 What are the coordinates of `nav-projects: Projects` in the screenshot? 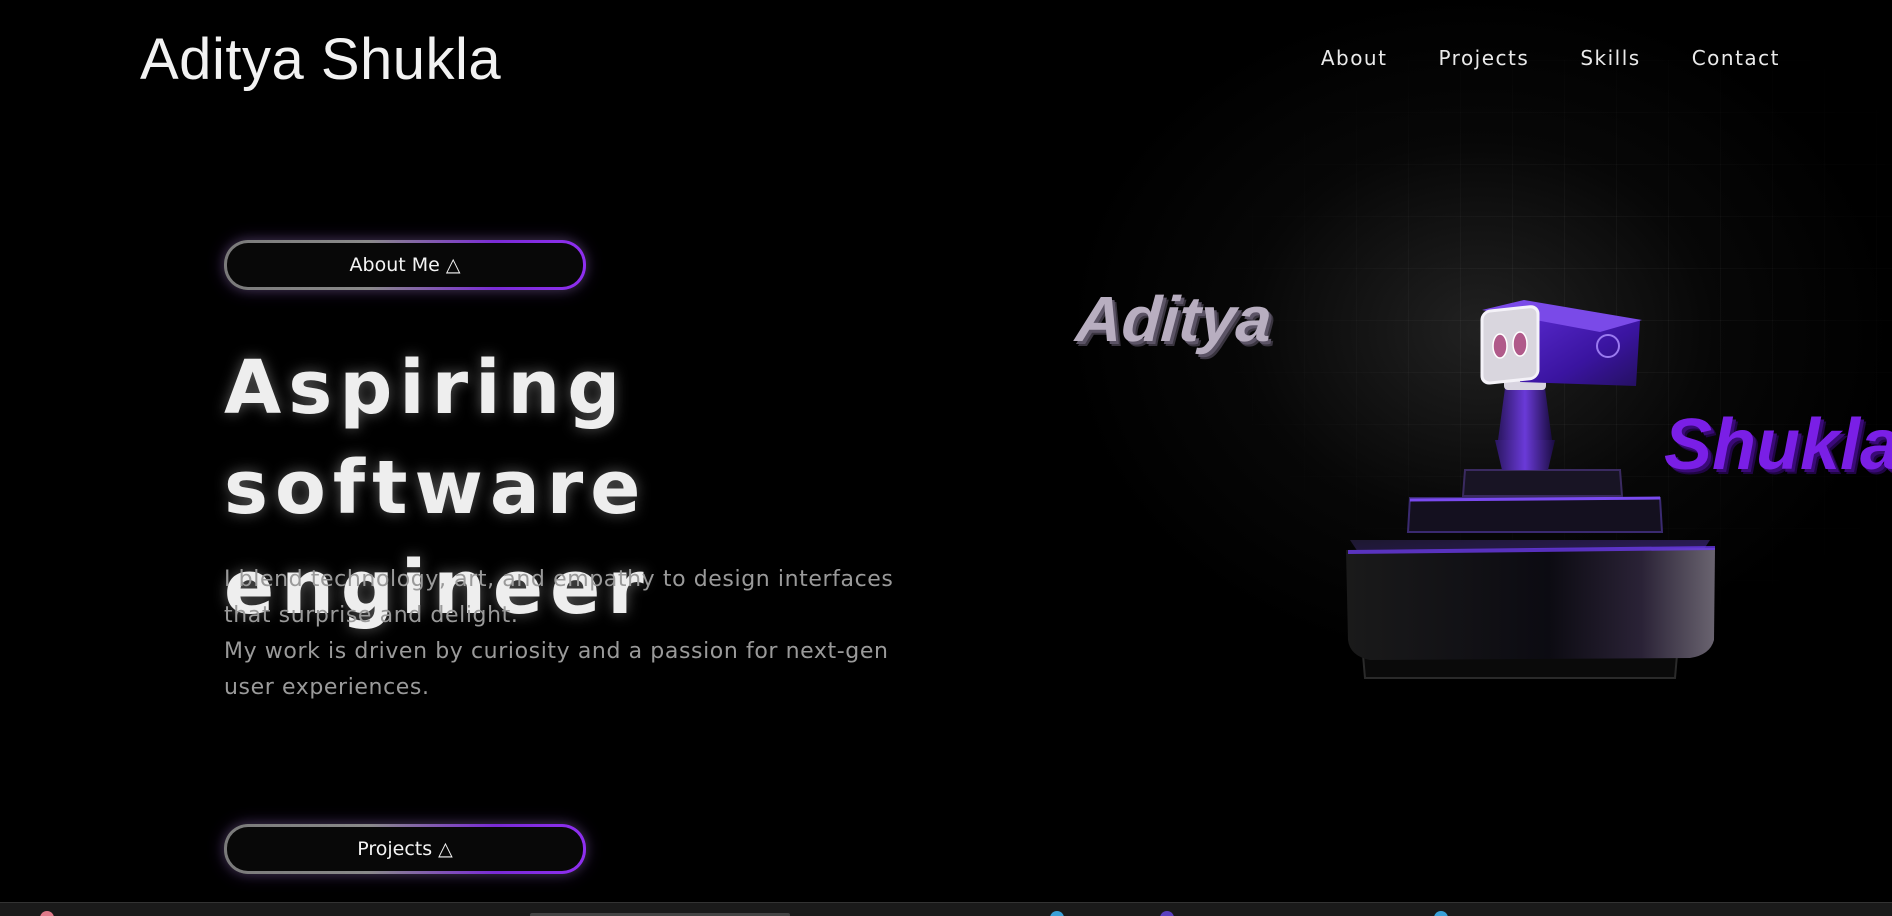 It's located at (1483, 58).